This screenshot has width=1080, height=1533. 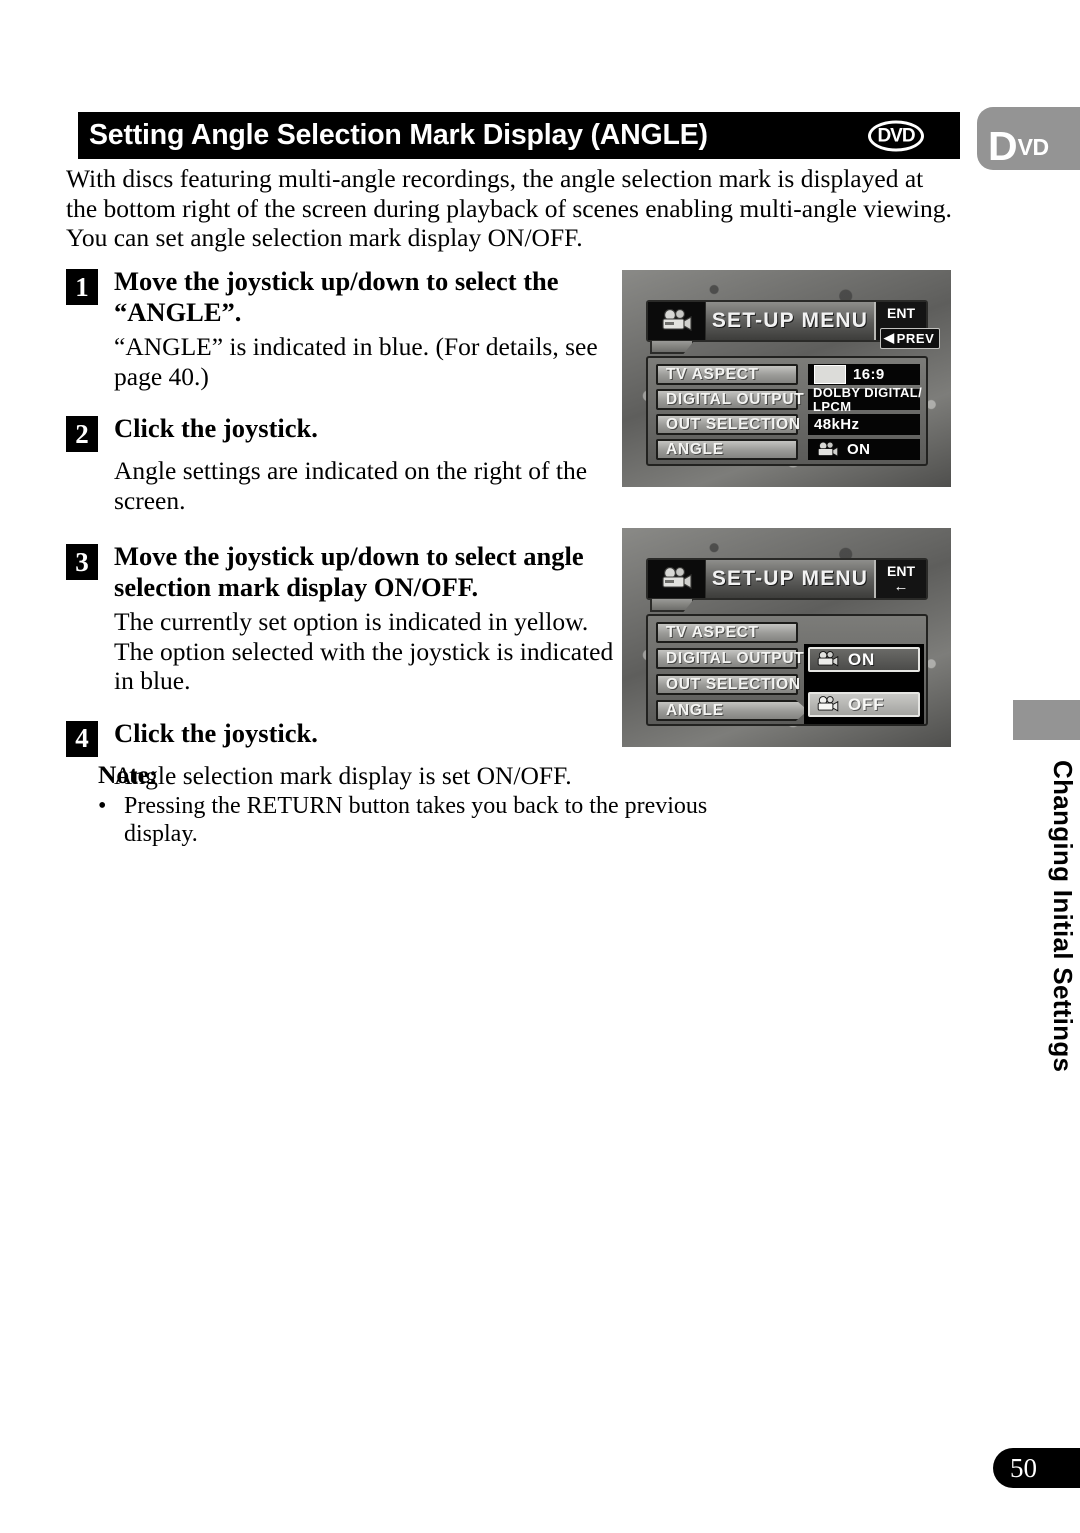 I want to click on step-3-number: 3, so click(x=82, y=562).